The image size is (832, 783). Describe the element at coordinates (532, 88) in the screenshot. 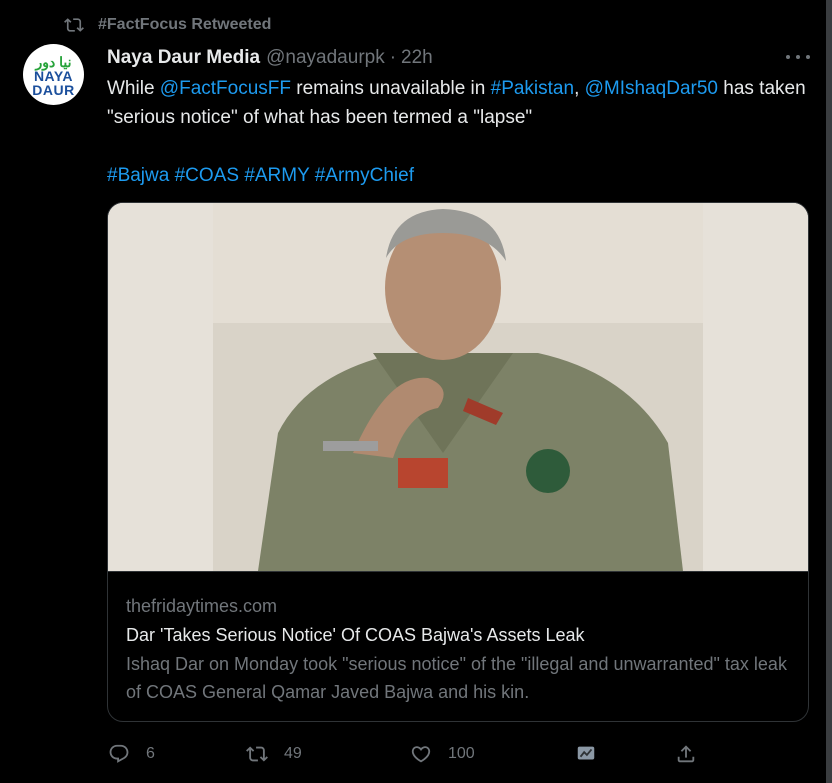

I see `hashtag-pakistan: #Pakistan` at that location.